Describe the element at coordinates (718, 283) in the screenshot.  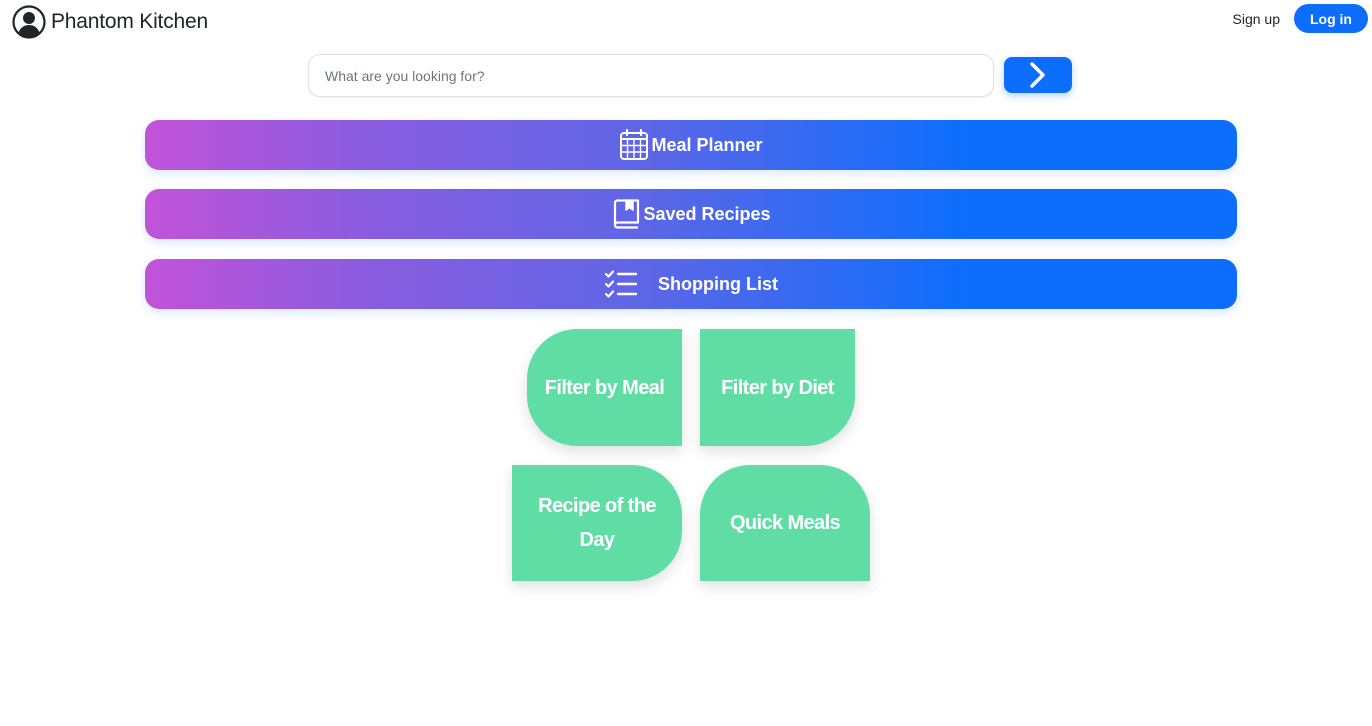
I see `shopping-list-label: Shopping List` at that location.